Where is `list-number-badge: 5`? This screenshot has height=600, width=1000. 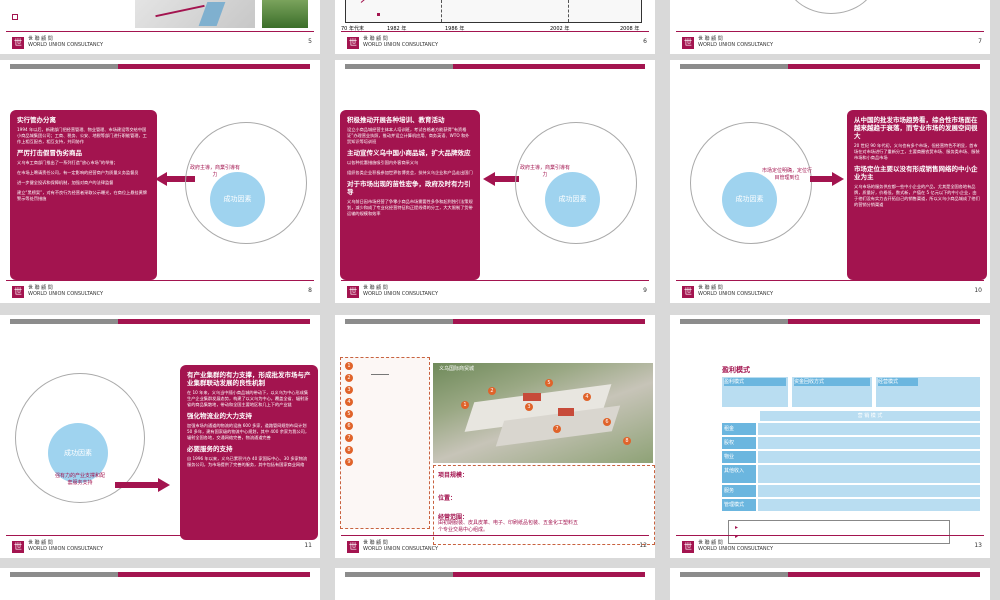 list-number-badge: 5 is located at coordinates (349, 414).